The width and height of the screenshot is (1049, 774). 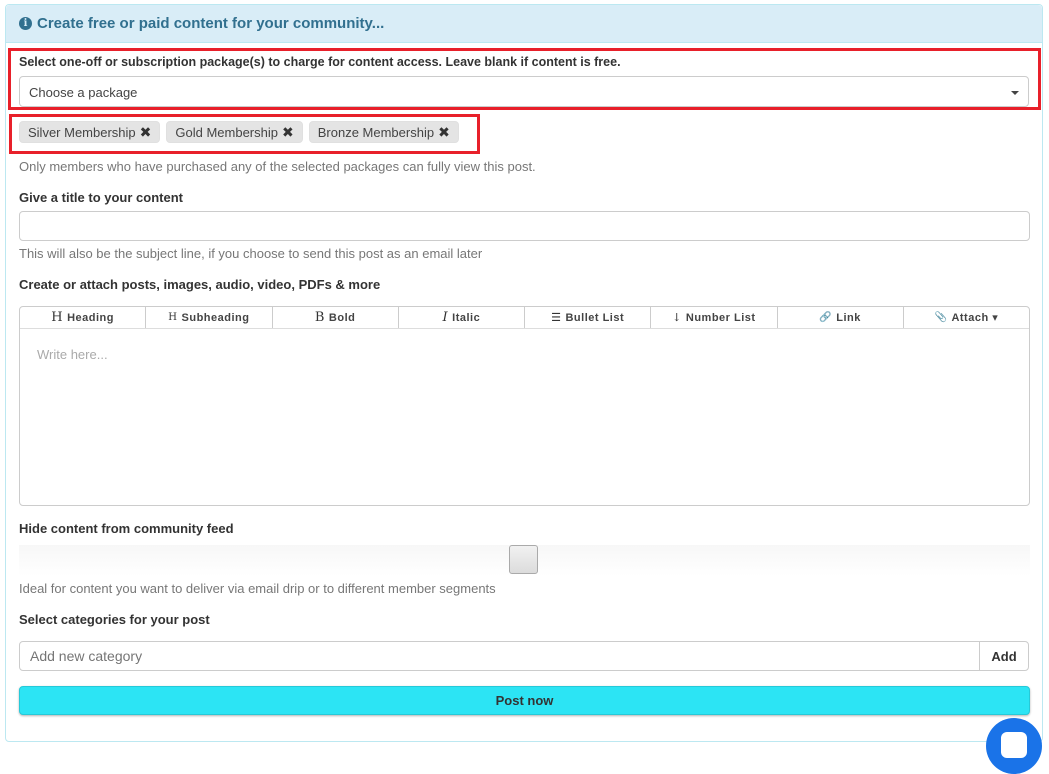 I want to click on subheading-button: H Subheading, so click(x=209, y=317).